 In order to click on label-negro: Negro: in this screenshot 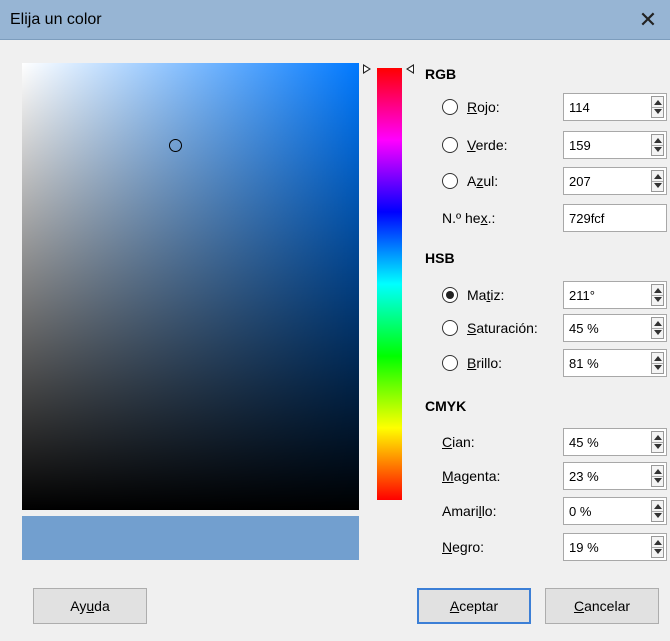, I will do `click(463, 547)`.